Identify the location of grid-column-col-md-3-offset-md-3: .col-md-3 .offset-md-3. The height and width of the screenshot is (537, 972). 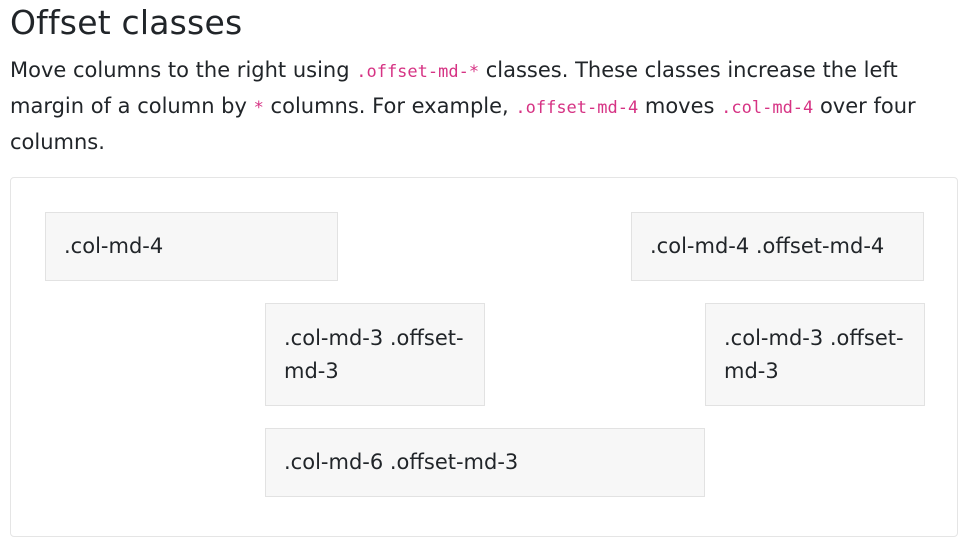
(375, 354).